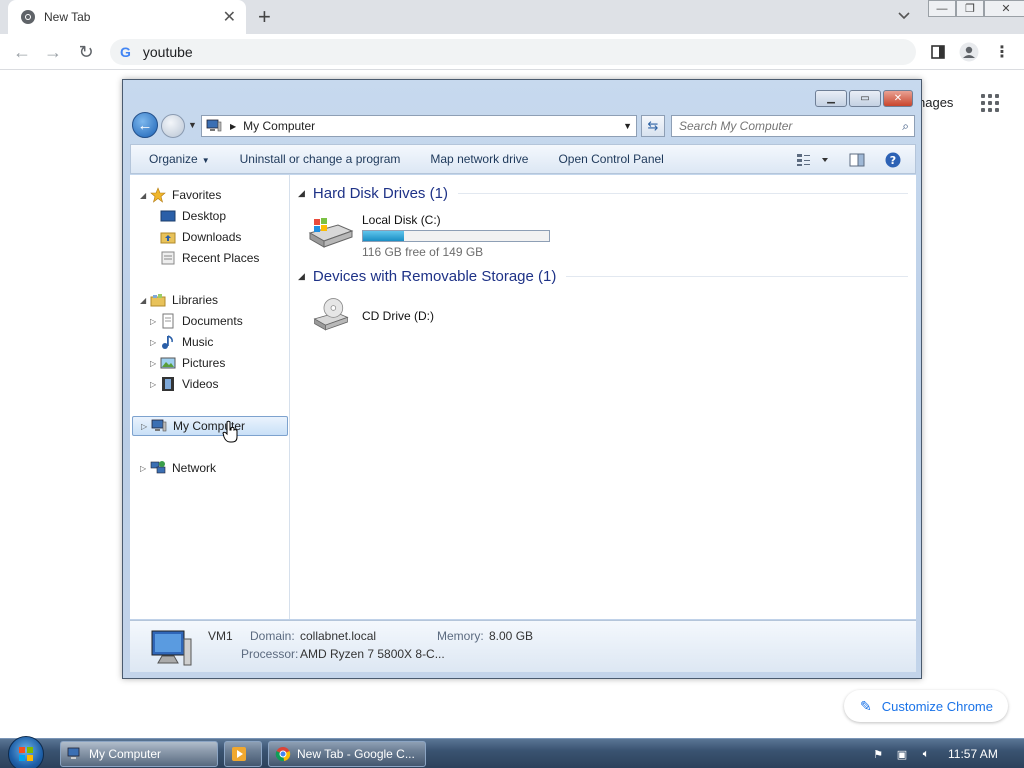  Describe the element at coordinates (831, 98) in the screenshot. I see `explorer-minimize-button: ▁` at that location.